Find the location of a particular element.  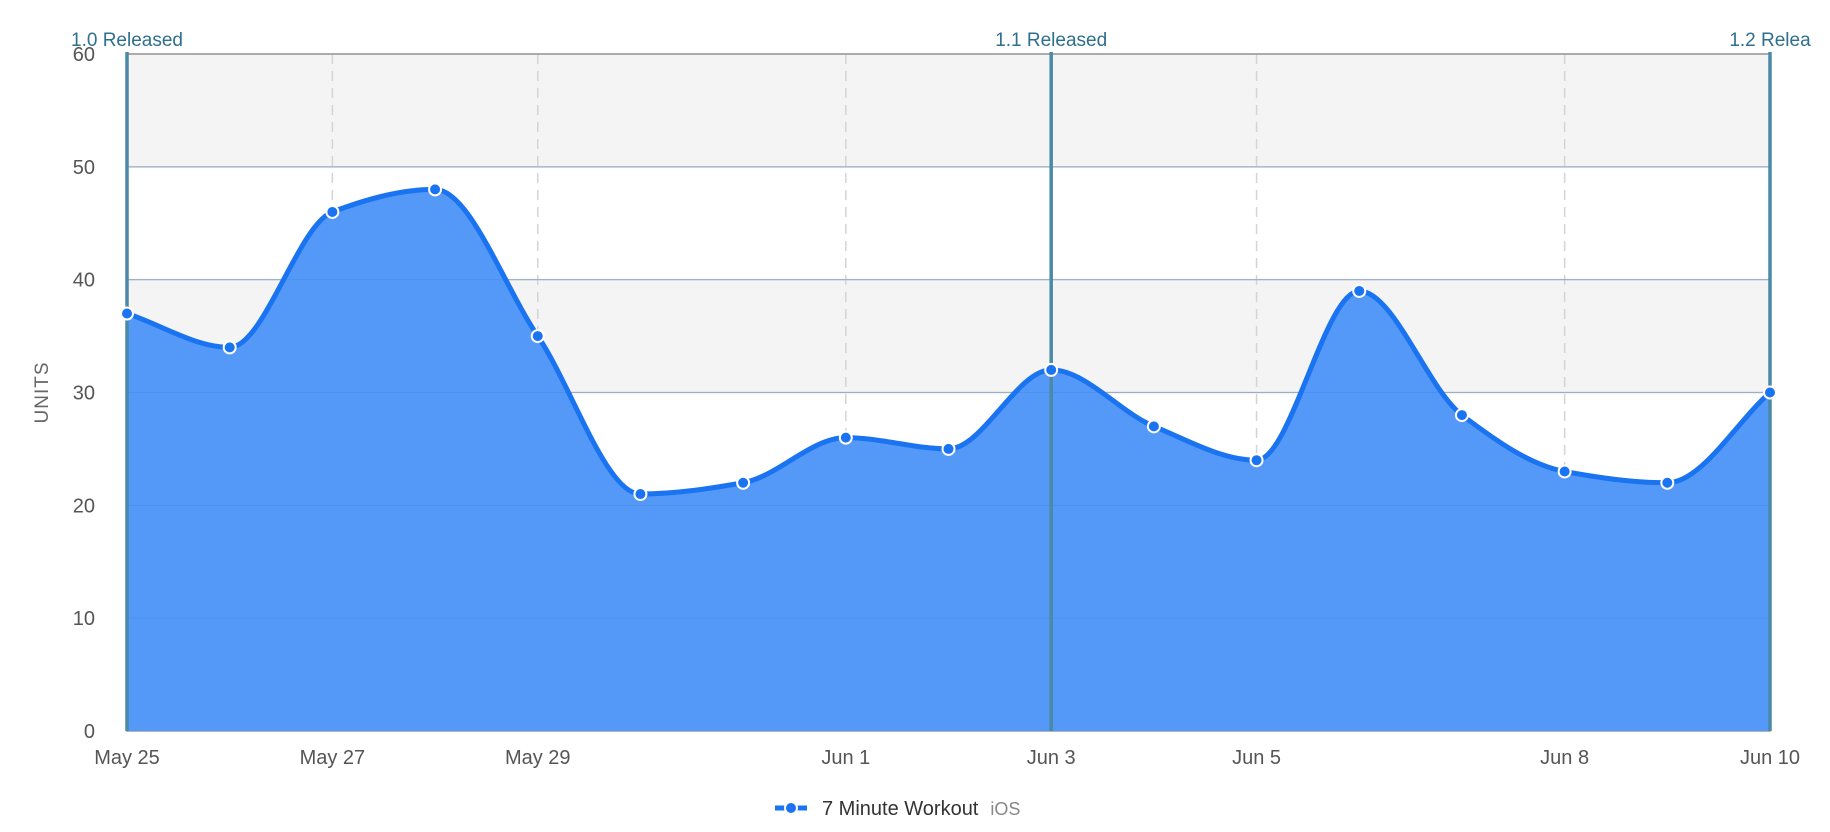

legend-label: 7 Minute Workout is located at coordinates (900, 809).